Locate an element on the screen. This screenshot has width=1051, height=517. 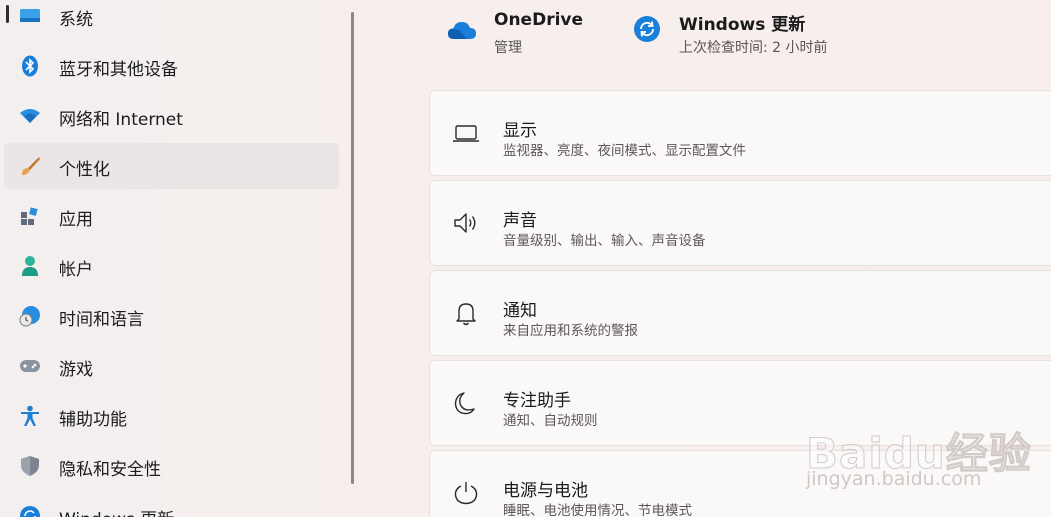
onedrive-subtitle: 管理 is located at coordinates (508, 47).